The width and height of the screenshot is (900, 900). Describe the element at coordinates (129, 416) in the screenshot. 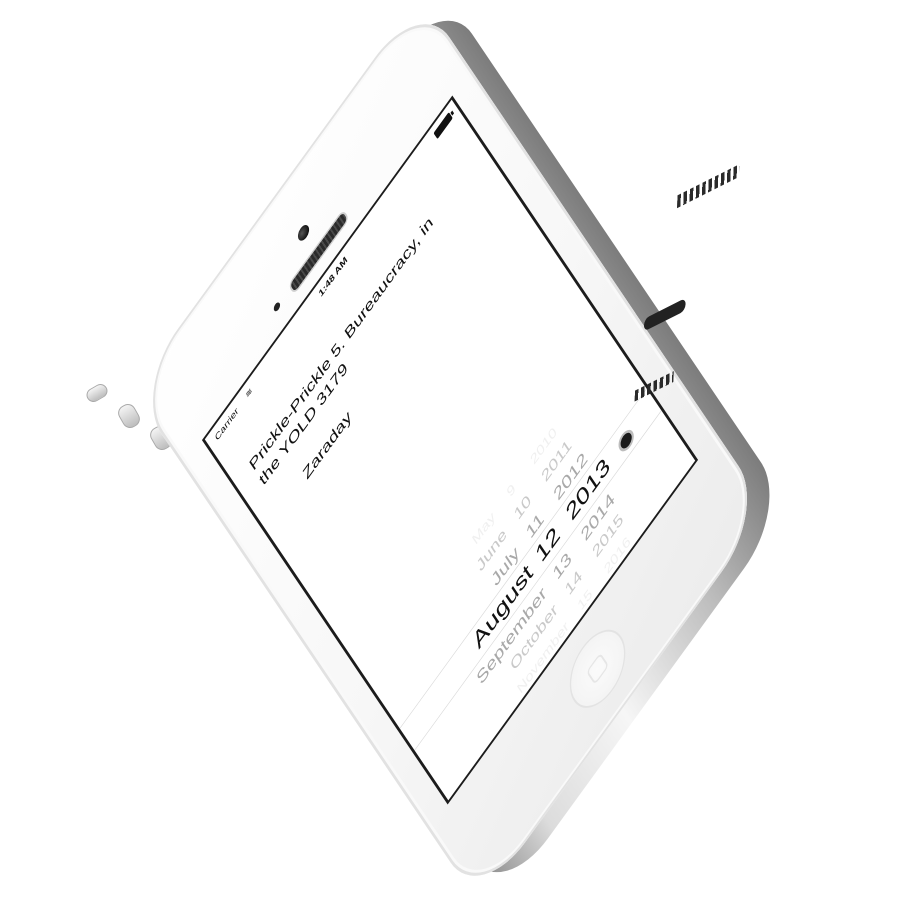

I see `volume-up-button` at that location.